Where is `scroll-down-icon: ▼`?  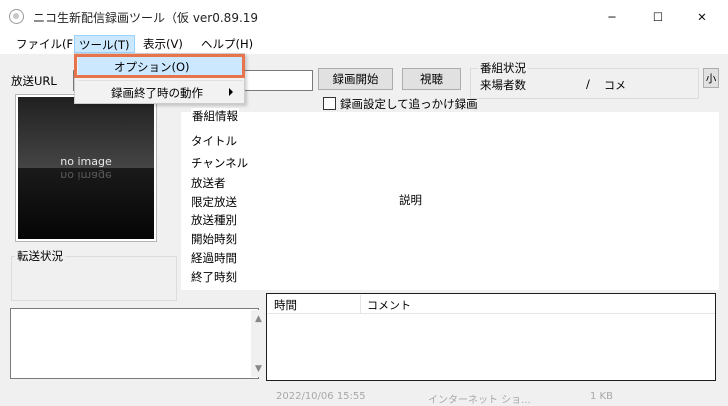 scroll-down-icon: ▼ is located at coordinates (258, 369).